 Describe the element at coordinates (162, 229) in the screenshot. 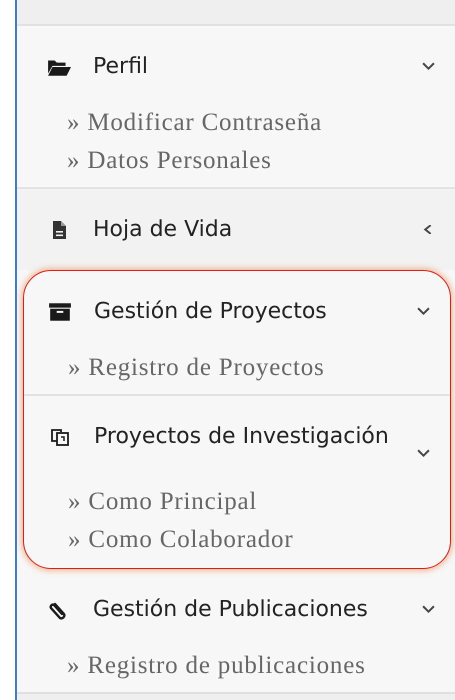

I see `section-title: Hoja de Vida` at that location.